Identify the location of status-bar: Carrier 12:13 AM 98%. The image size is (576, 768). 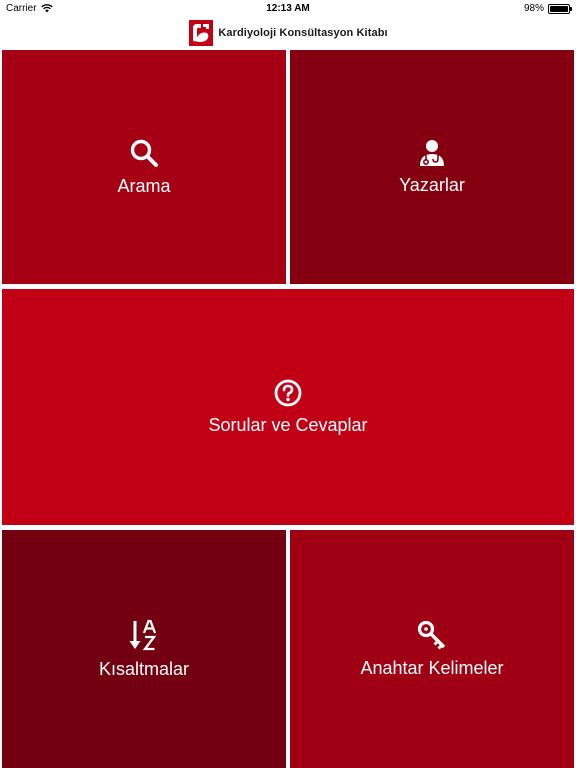
(288, 9).